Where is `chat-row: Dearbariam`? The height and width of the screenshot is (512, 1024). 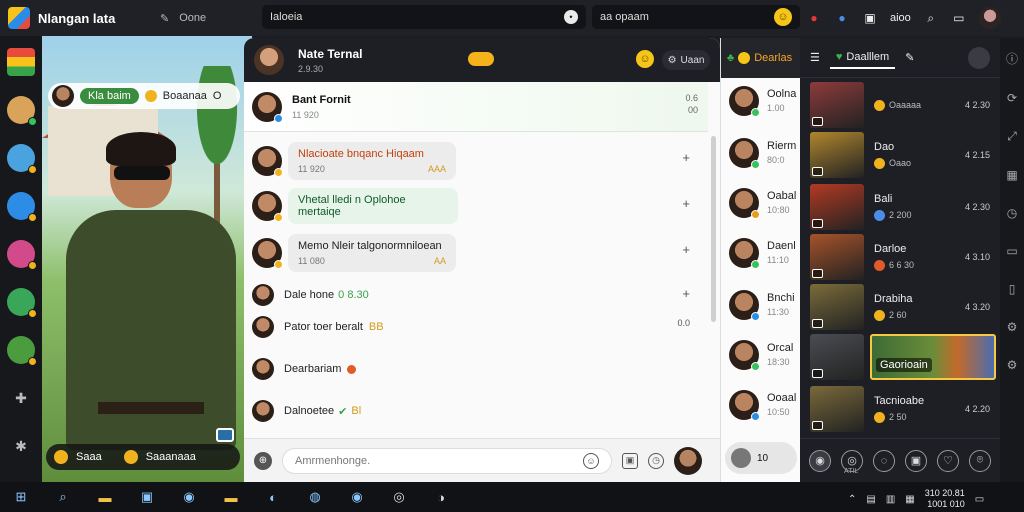
chat-row: Dearbariam is located at coordinates (304, 369).